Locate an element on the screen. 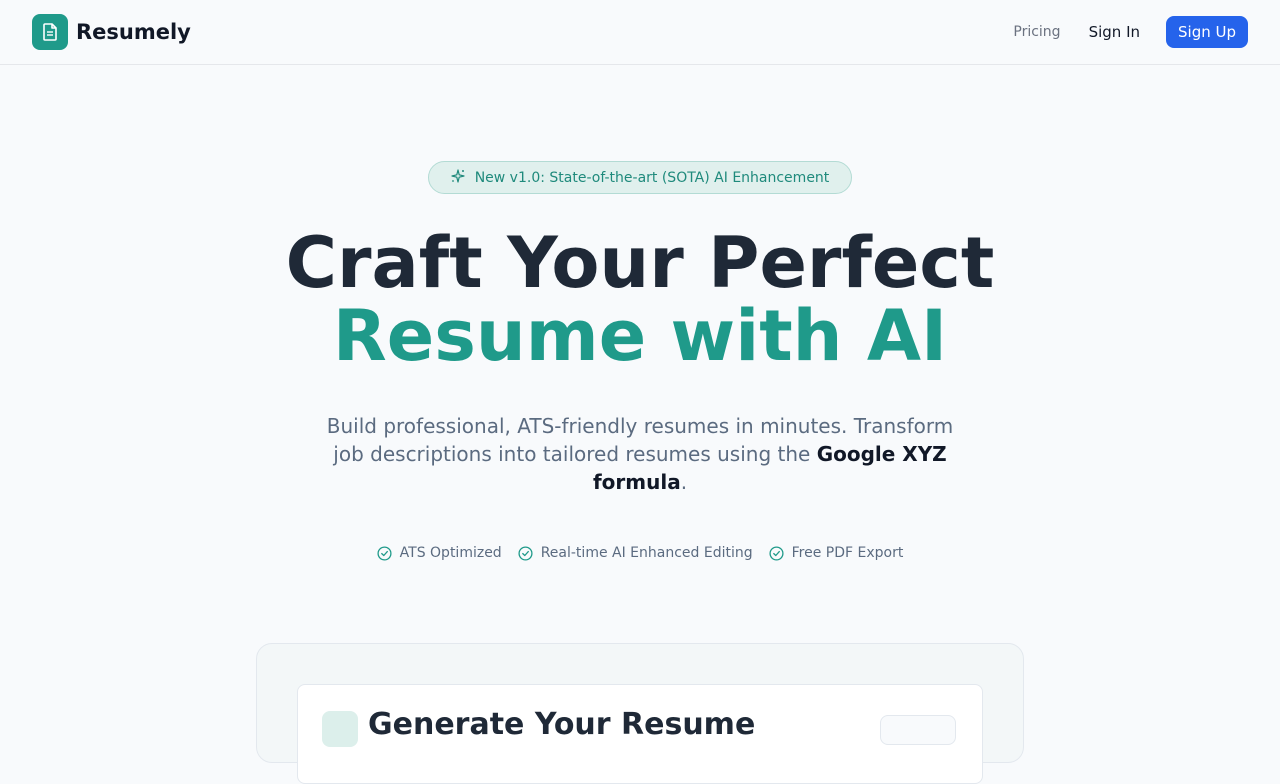  nav-links: Pricing Sign In Sign Up is located at coordinates (1130, 32).